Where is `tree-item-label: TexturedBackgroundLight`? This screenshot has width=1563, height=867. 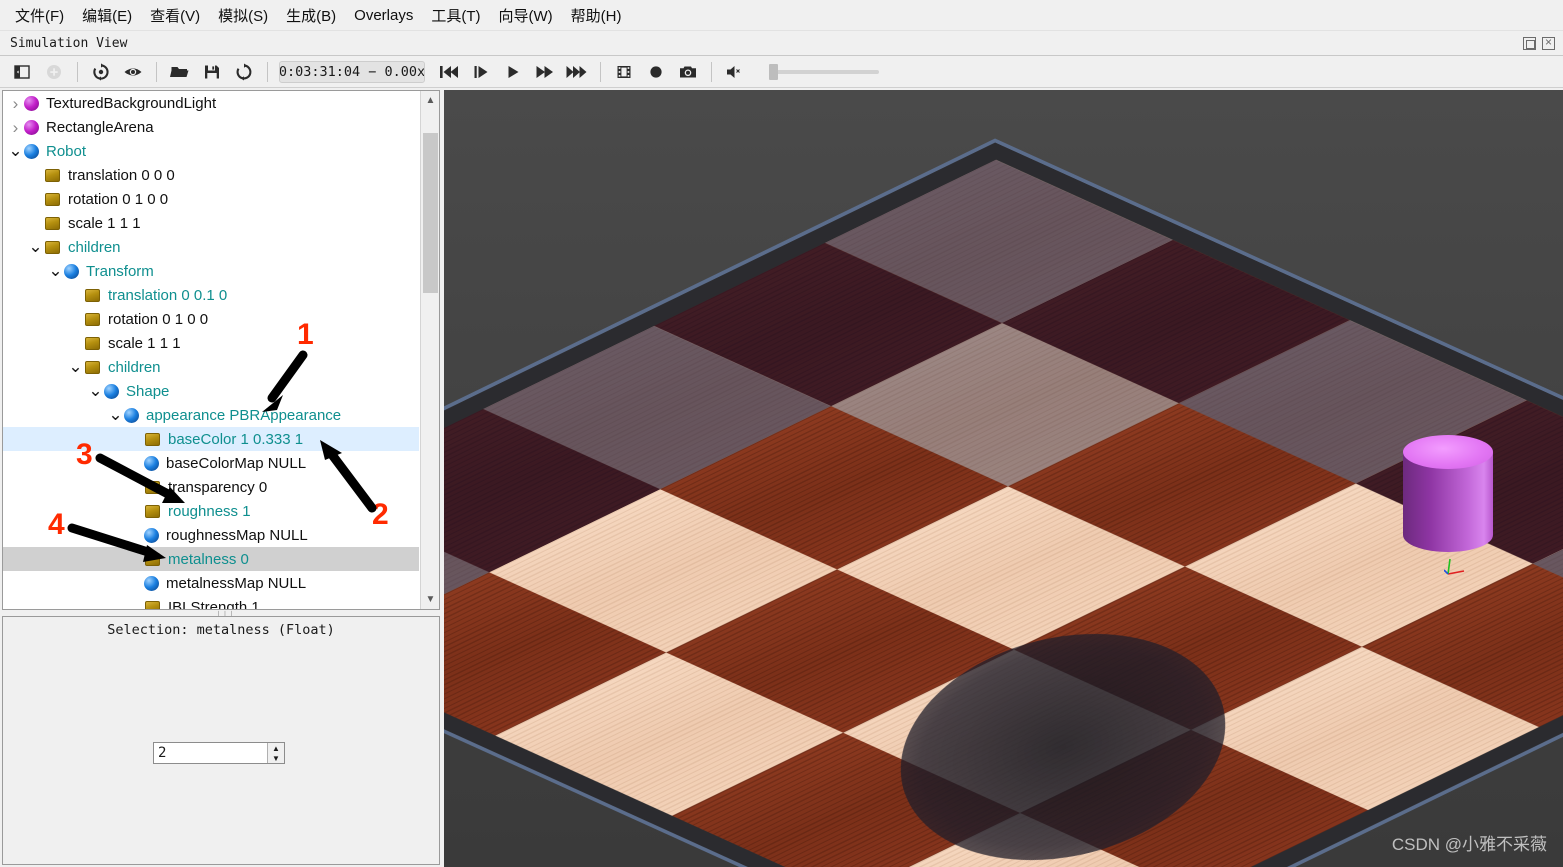
tree-item-label: TexturedBackgroundLight is located at coordinates (131, 103).